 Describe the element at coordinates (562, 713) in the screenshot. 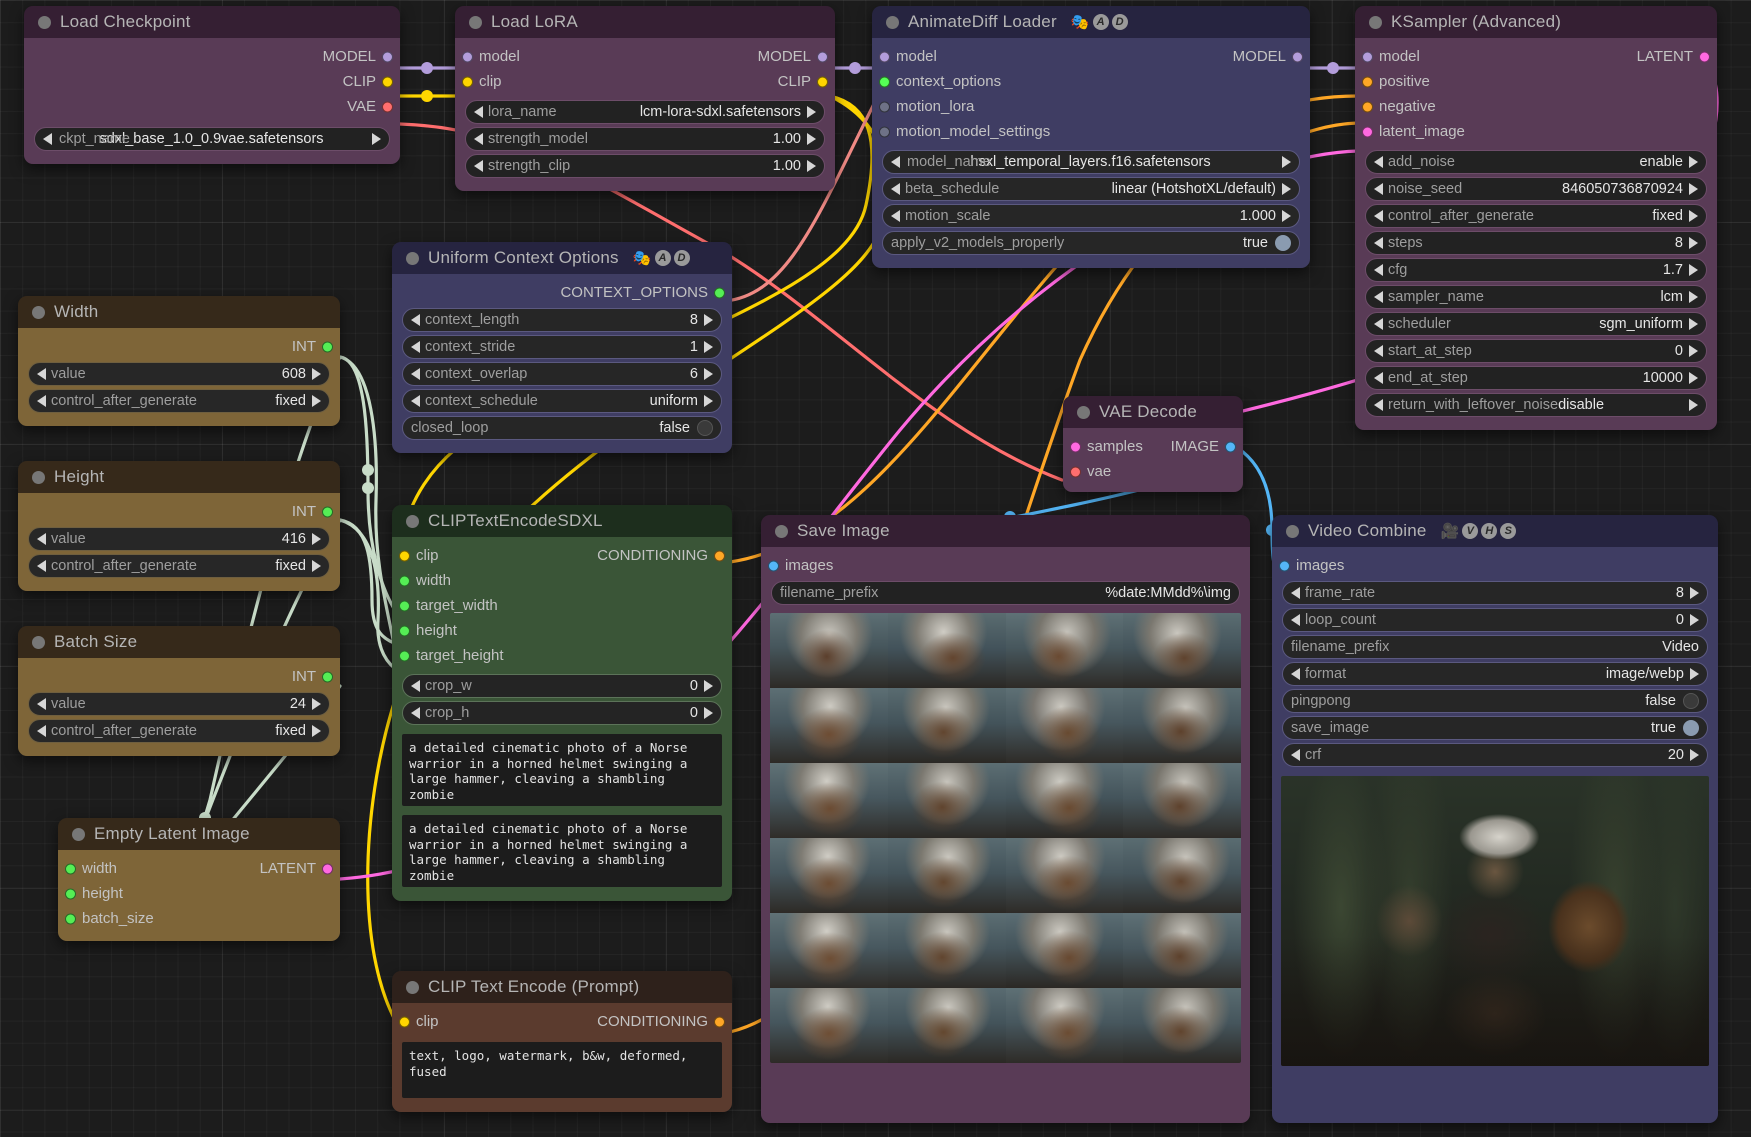

I see `widget-crop-h: crop_h 0` at that location.